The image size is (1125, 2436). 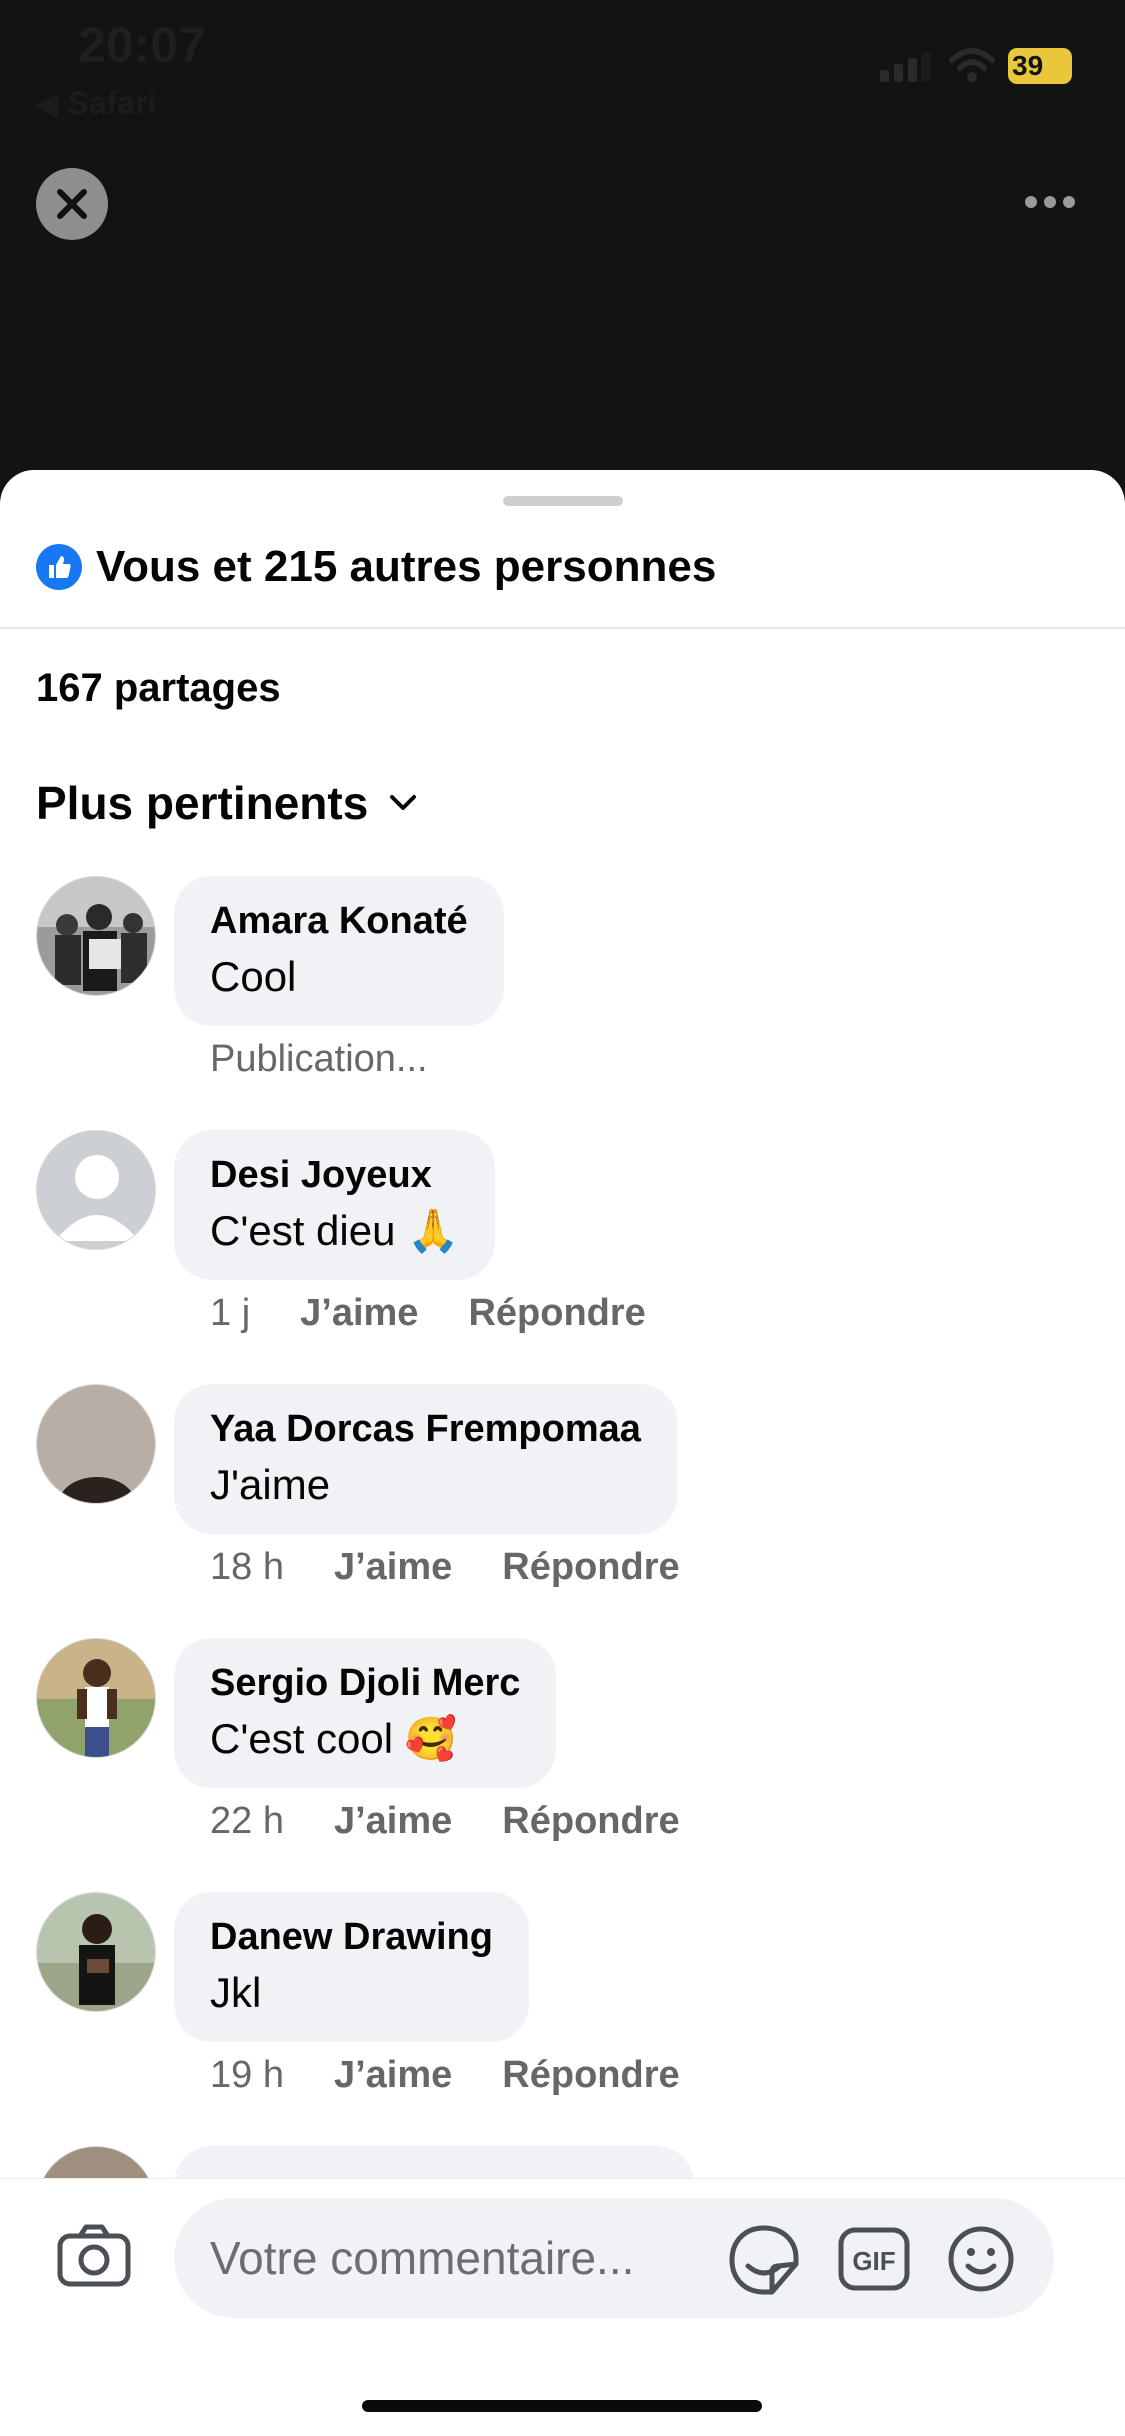 What do you see at coordinates (334, 1175) in the screenshot?
I see `comment-author: Desi Joyeux` at bounding box center [334, 1175].